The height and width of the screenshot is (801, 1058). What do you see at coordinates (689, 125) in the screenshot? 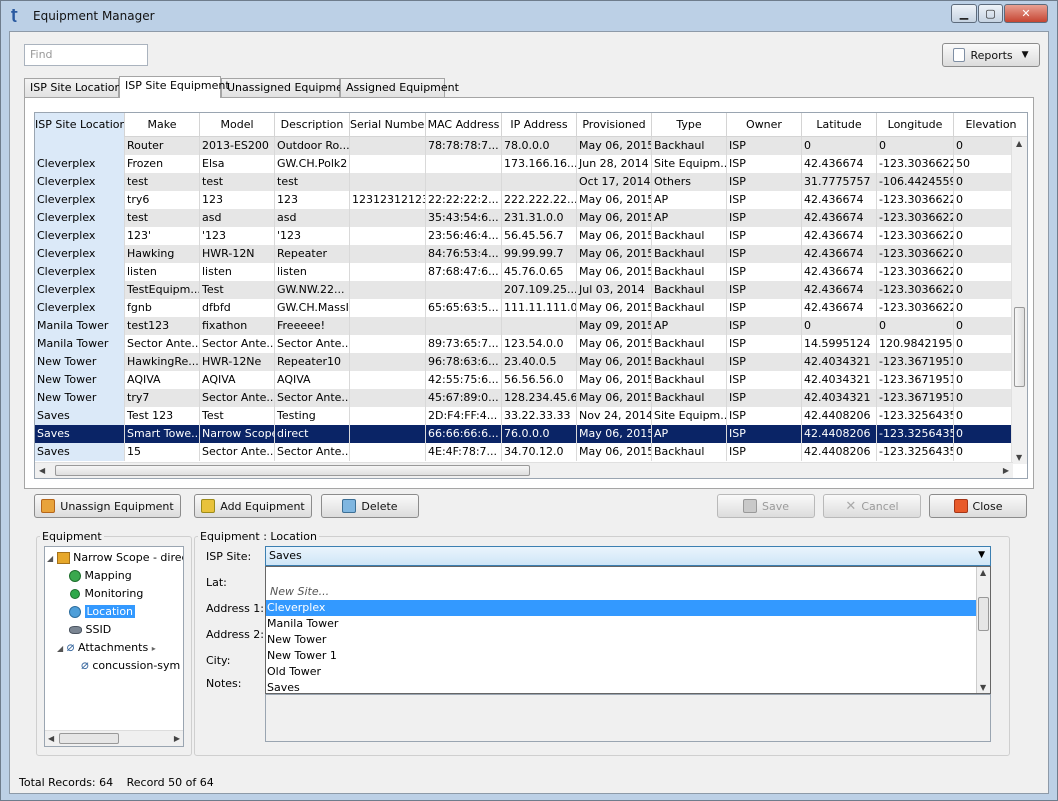
I see `column-header: Type` at bounding box center [689, 125].